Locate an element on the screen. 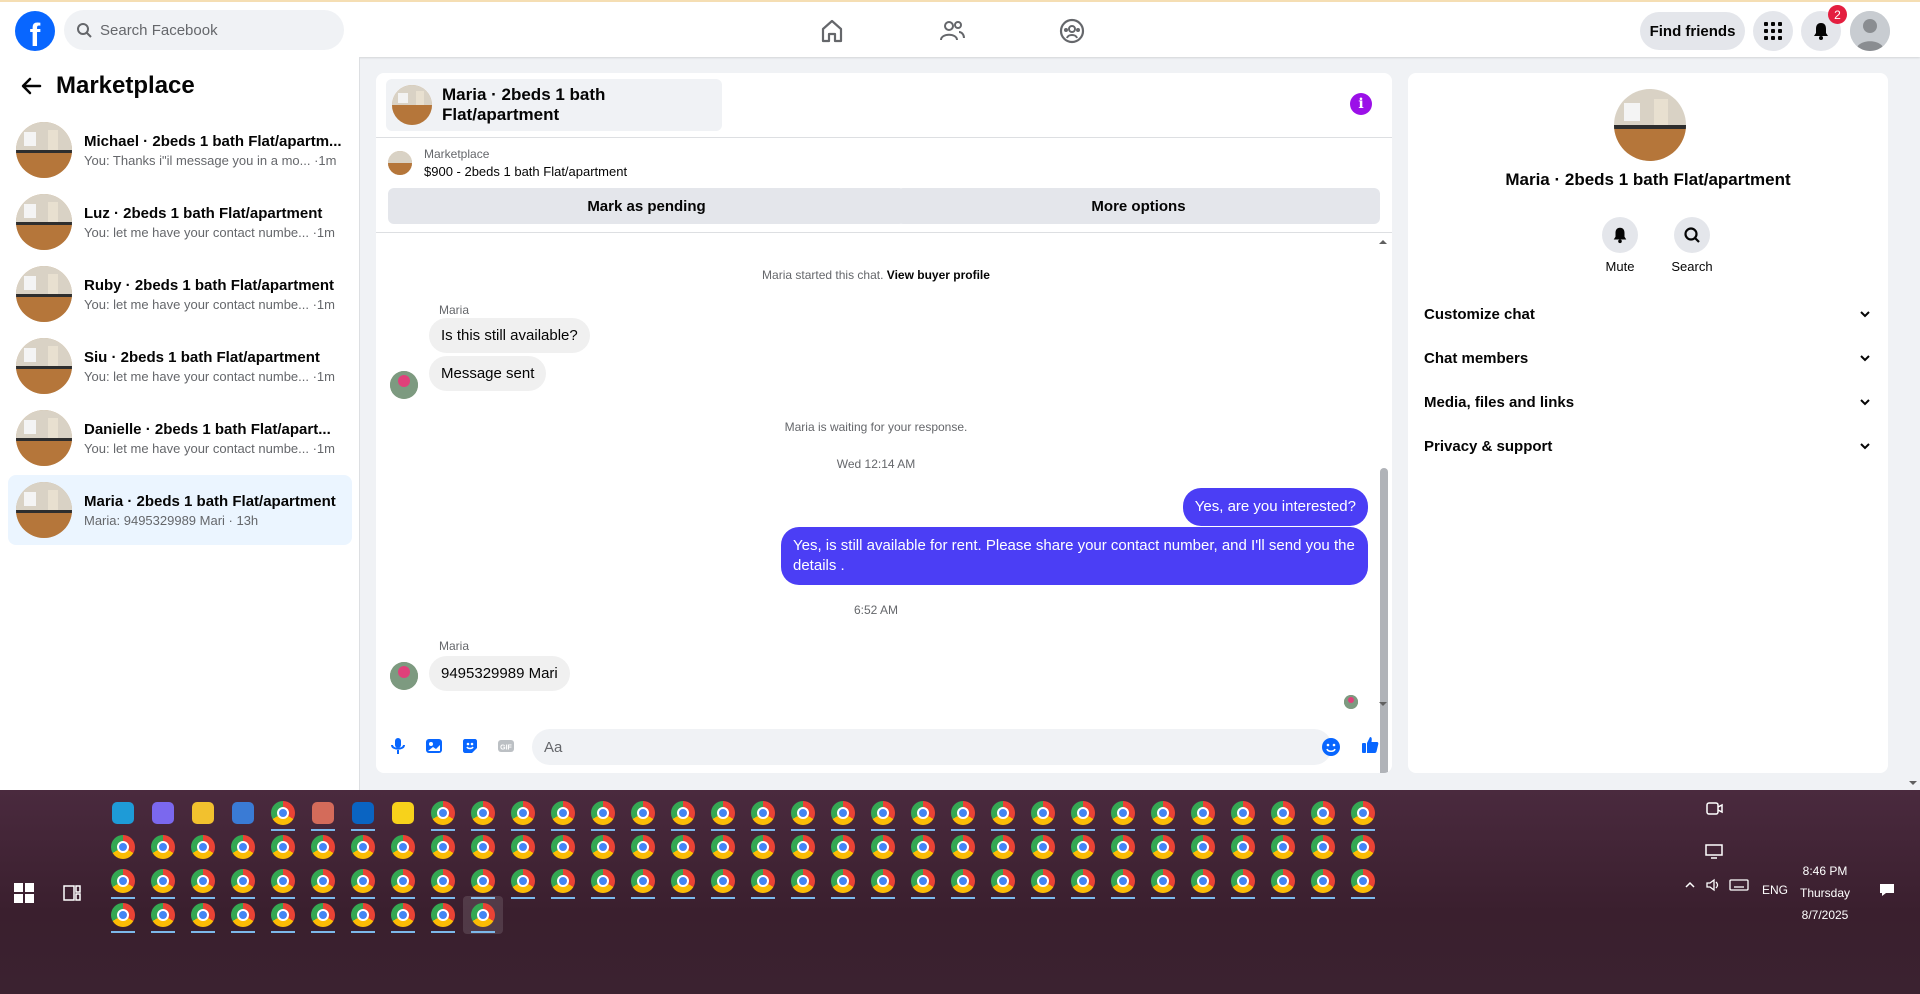  language-indicator: ENG is located at coordinates (1775, 890).